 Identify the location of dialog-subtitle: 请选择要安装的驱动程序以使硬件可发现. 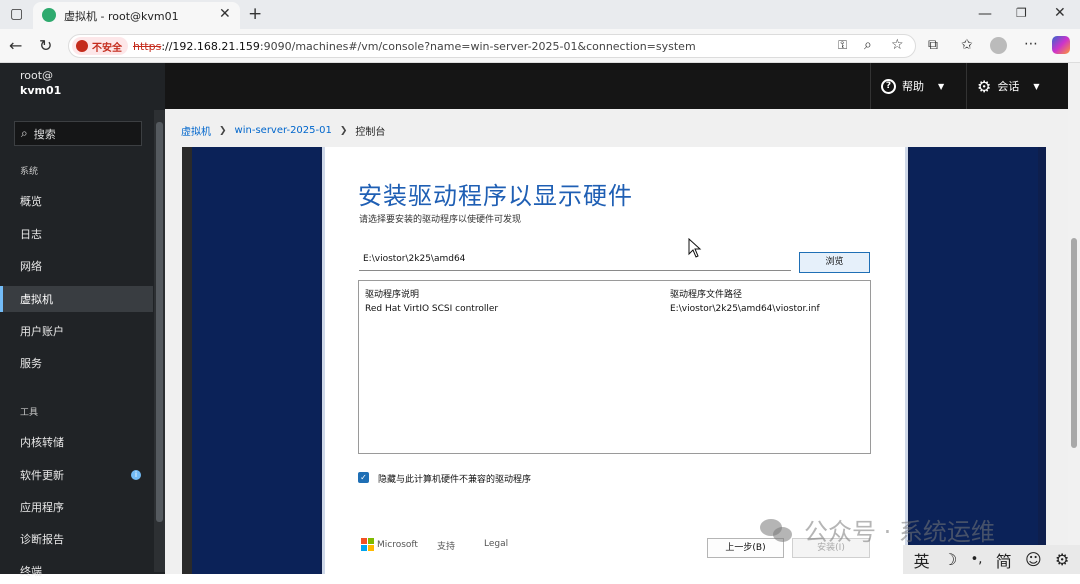
(440, 220).